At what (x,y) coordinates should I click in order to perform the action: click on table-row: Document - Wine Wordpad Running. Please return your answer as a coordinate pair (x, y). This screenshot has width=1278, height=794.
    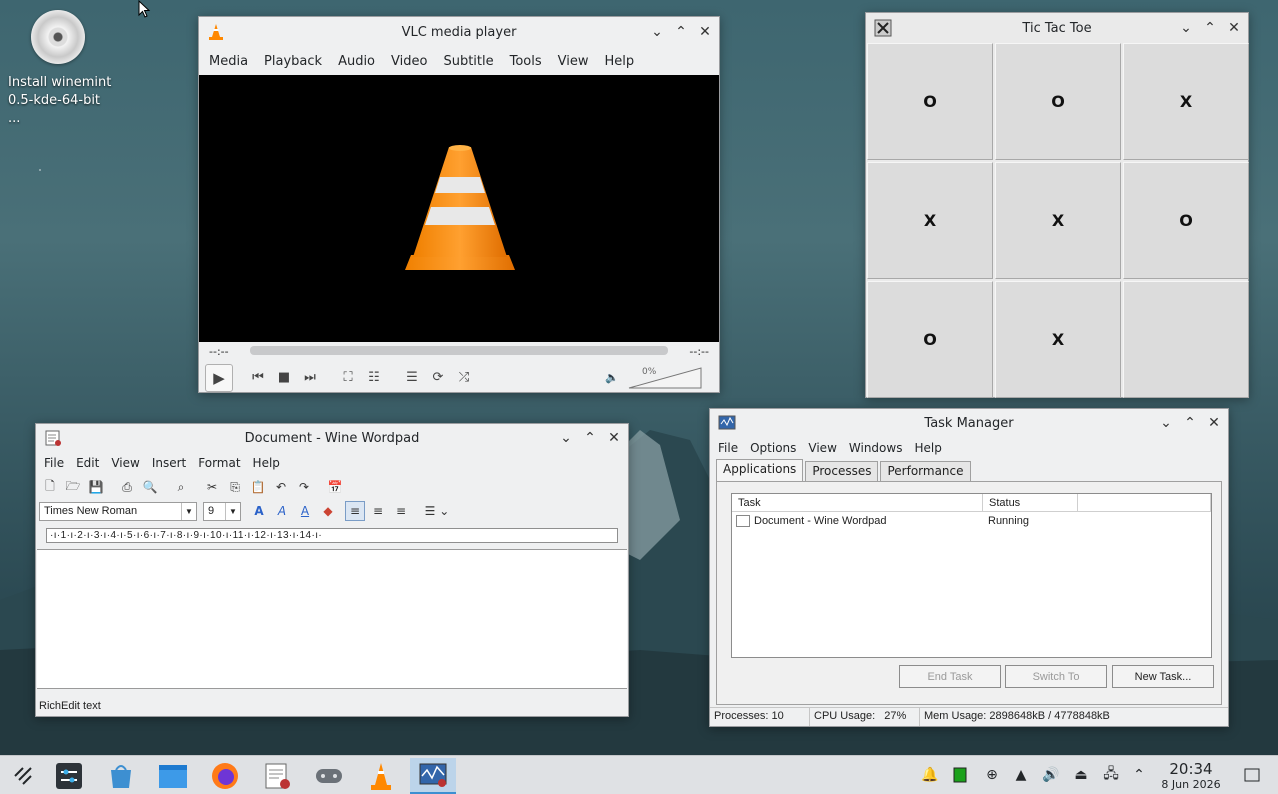
    Looking at the image, I should click on (971, 521).